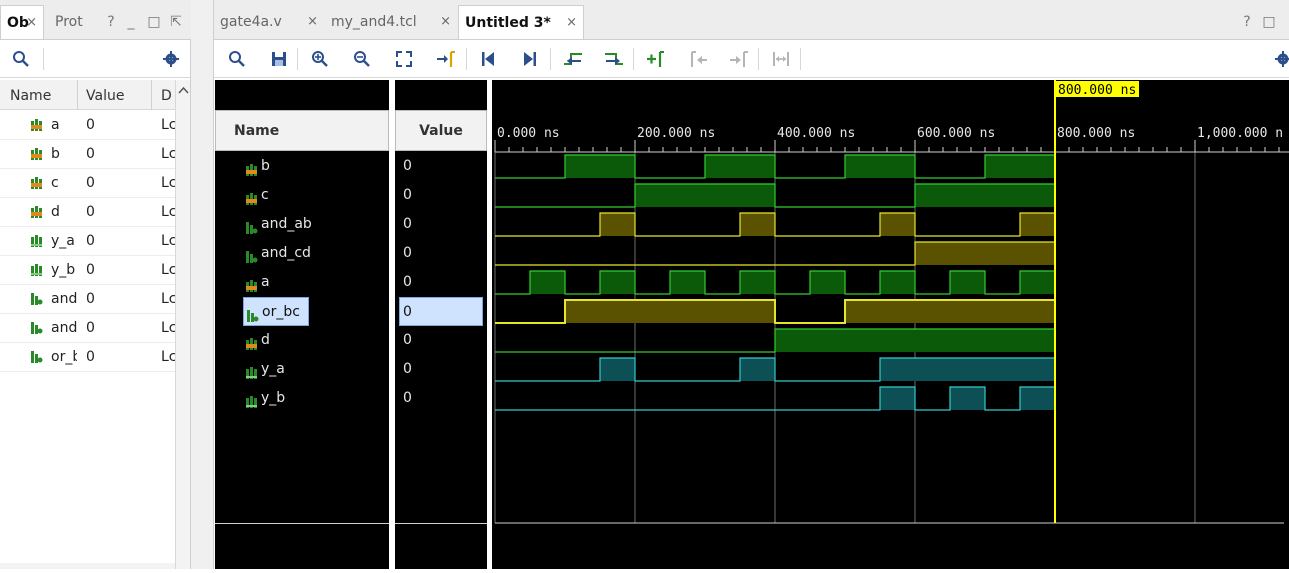 This screenshot has height=573, width=1289. Describe the element at coordinates (614, 59) in the screenshot. I see `next-transition-icon` at that location.